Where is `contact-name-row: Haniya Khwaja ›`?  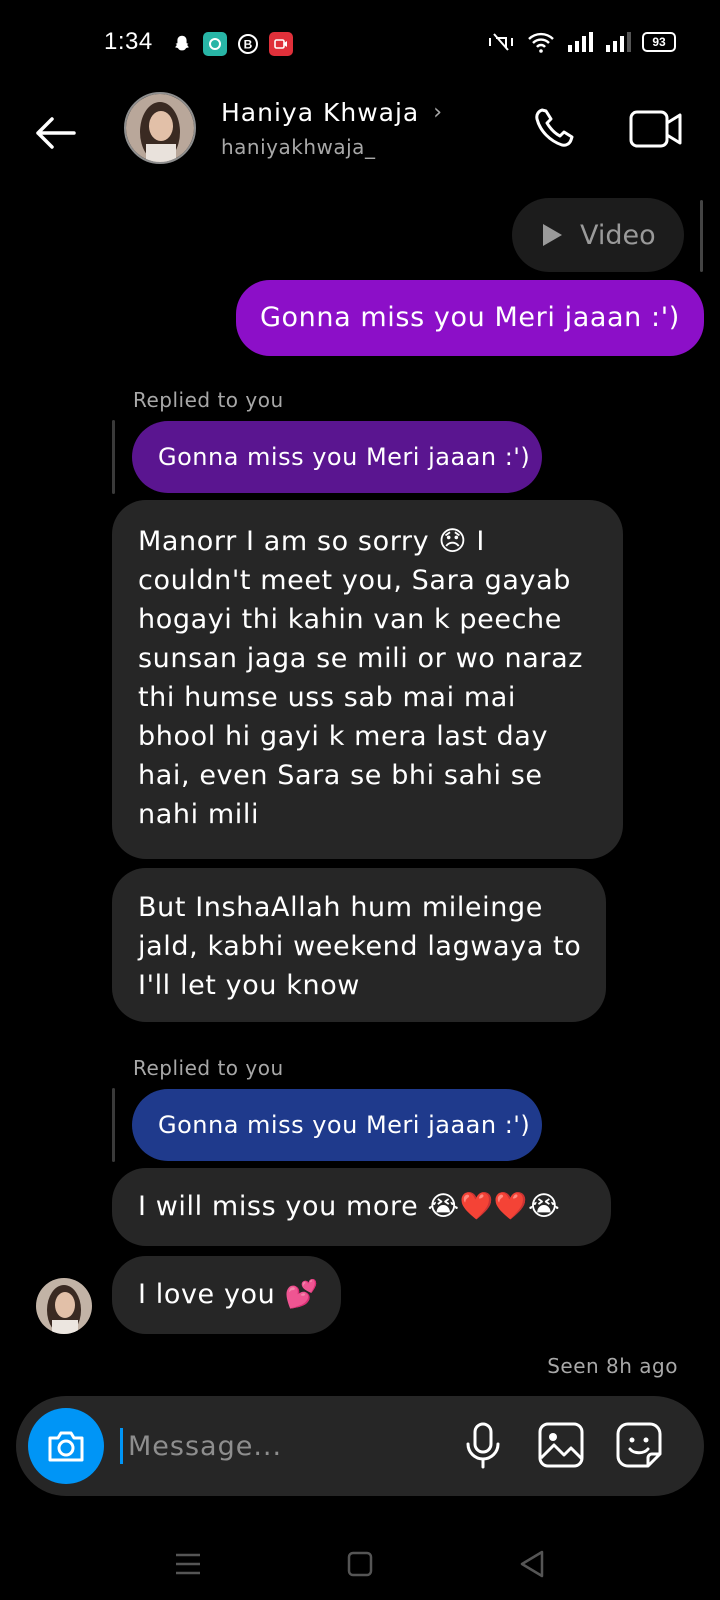 contact-name-row: Haniya Khwaja › is located at coordinates (331, 112).